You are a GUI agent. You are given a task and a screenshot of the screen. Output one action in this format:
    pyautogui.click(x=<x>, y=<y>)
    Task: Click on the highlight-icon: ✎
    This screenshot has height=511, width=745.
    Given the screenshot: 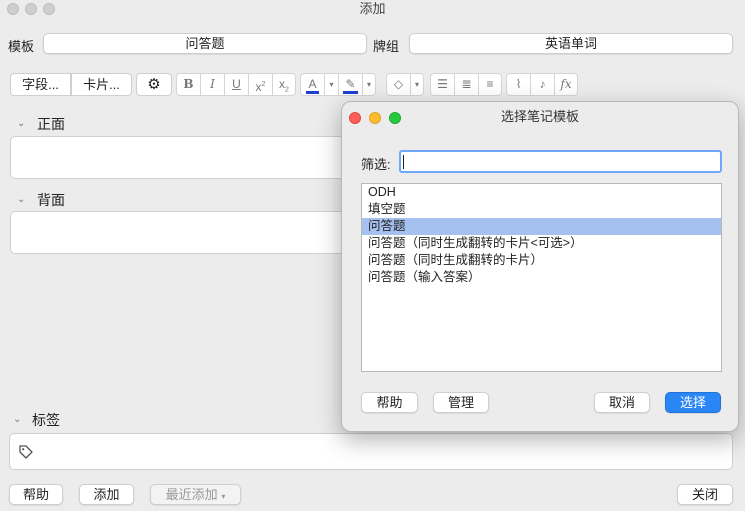 What is the action you would take?
    pyautogui.click(x=350, y=84)
    